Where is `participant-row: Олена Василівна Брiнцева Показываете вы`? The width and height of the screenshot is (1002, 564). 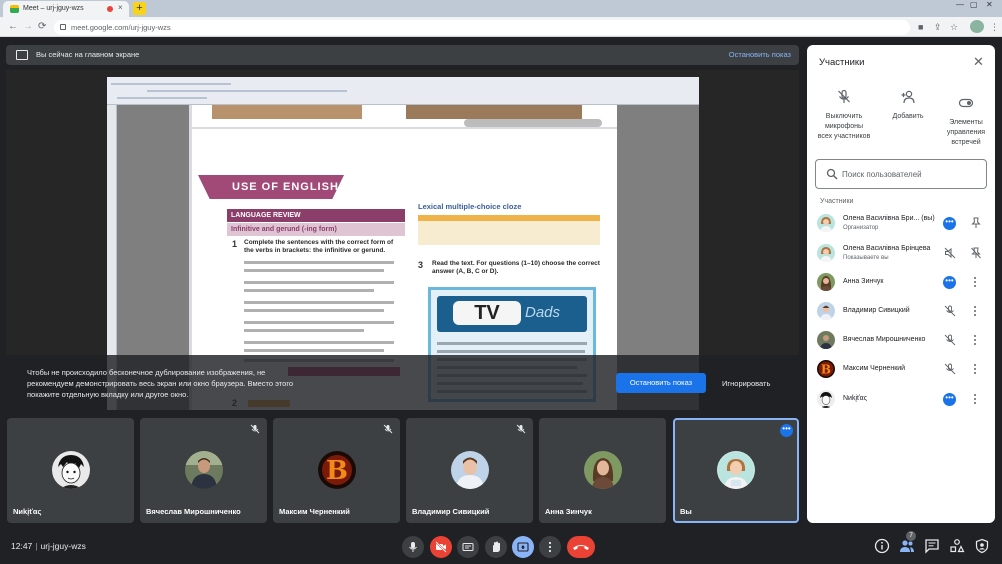
participant-row: Олена Василівна Брiнцева Показываете вы is located at coordinates (901, 254).